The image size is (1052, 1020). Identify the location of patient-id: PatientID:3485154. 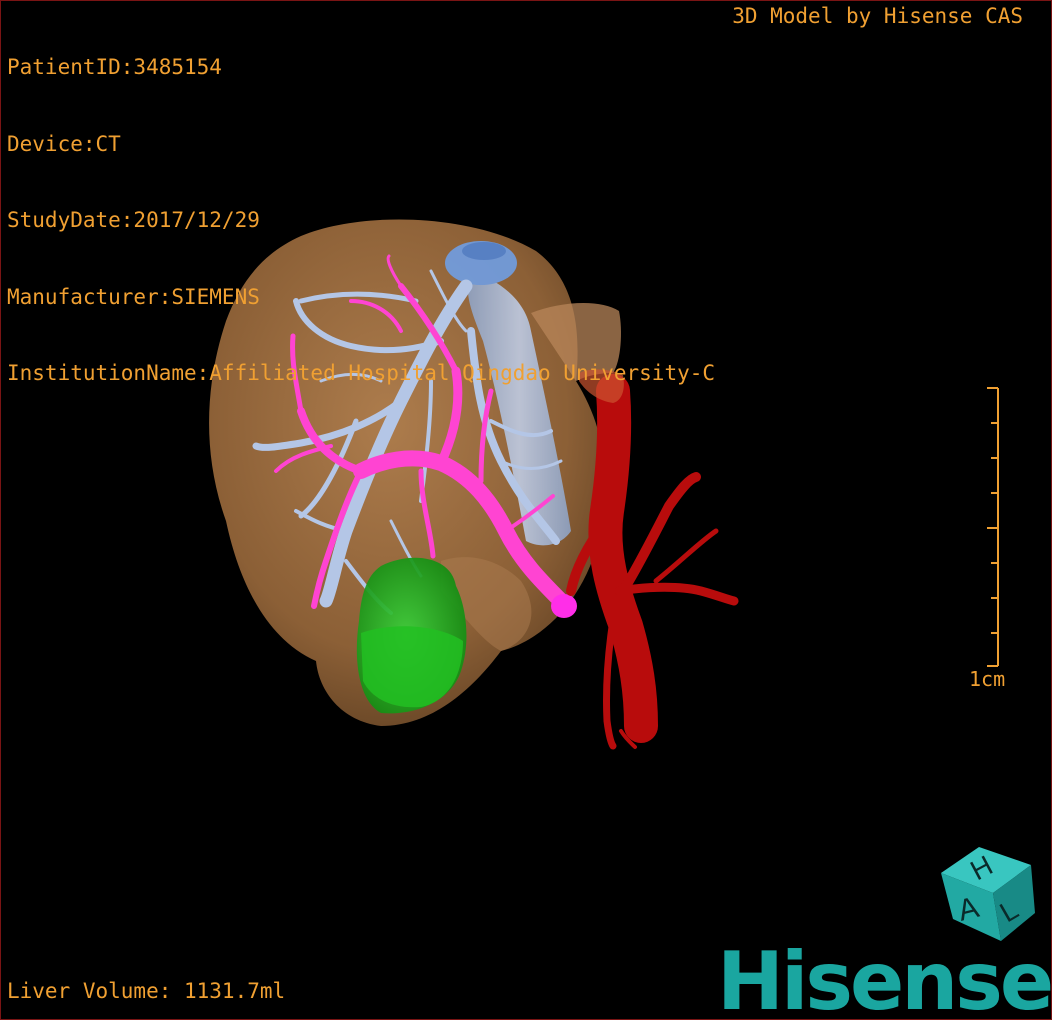
(114, 67).